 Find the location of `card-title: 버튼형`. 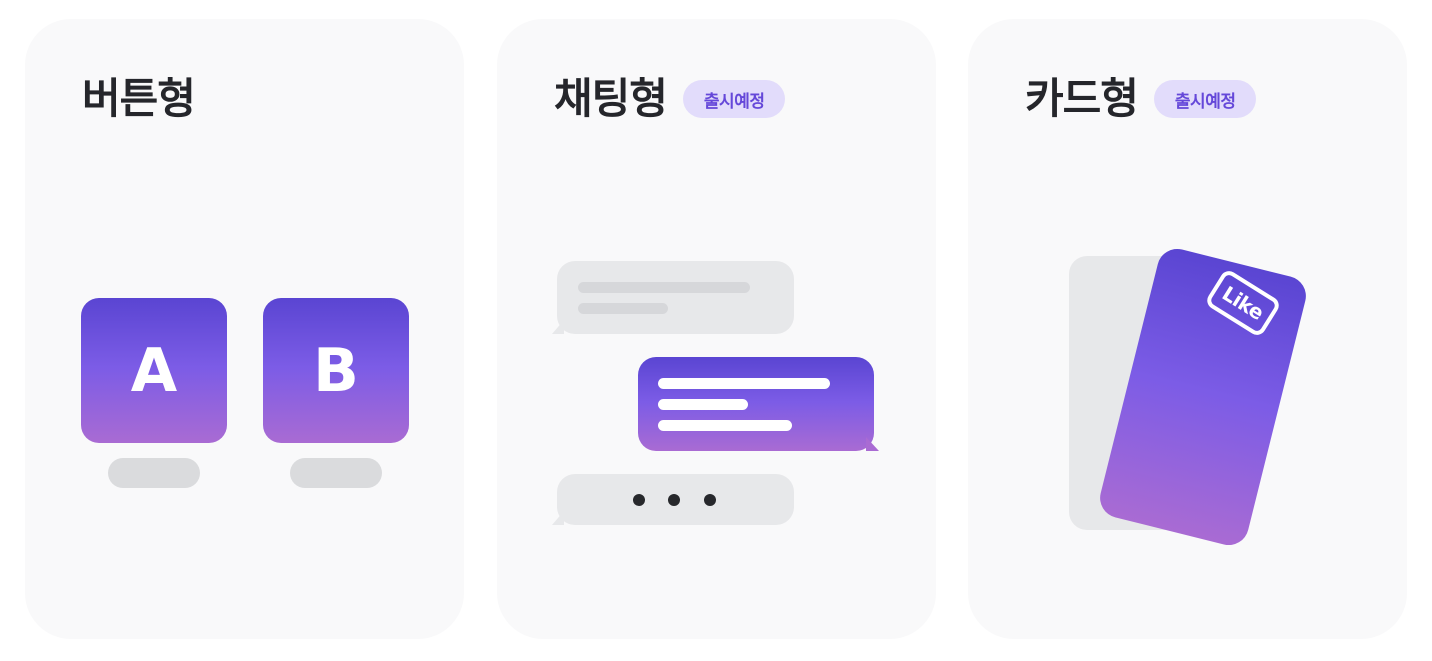

card-title: 버튼형 is located at coordinates (139, 98).